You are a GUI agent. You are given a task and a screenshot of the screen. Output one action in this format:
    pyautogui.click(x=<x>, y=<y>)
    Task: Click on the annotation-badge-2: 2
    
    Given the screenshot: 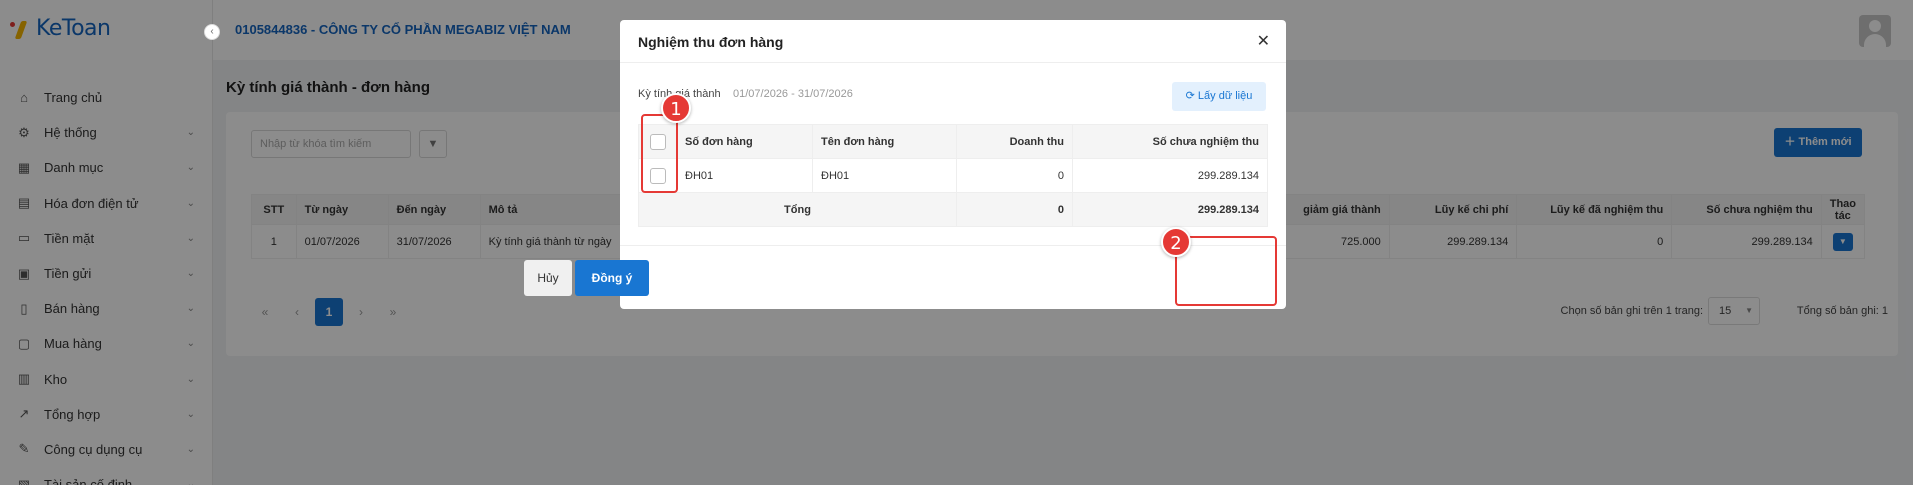 What is the action you would take?
    pyautogui.click(x=1176, y=242)
    